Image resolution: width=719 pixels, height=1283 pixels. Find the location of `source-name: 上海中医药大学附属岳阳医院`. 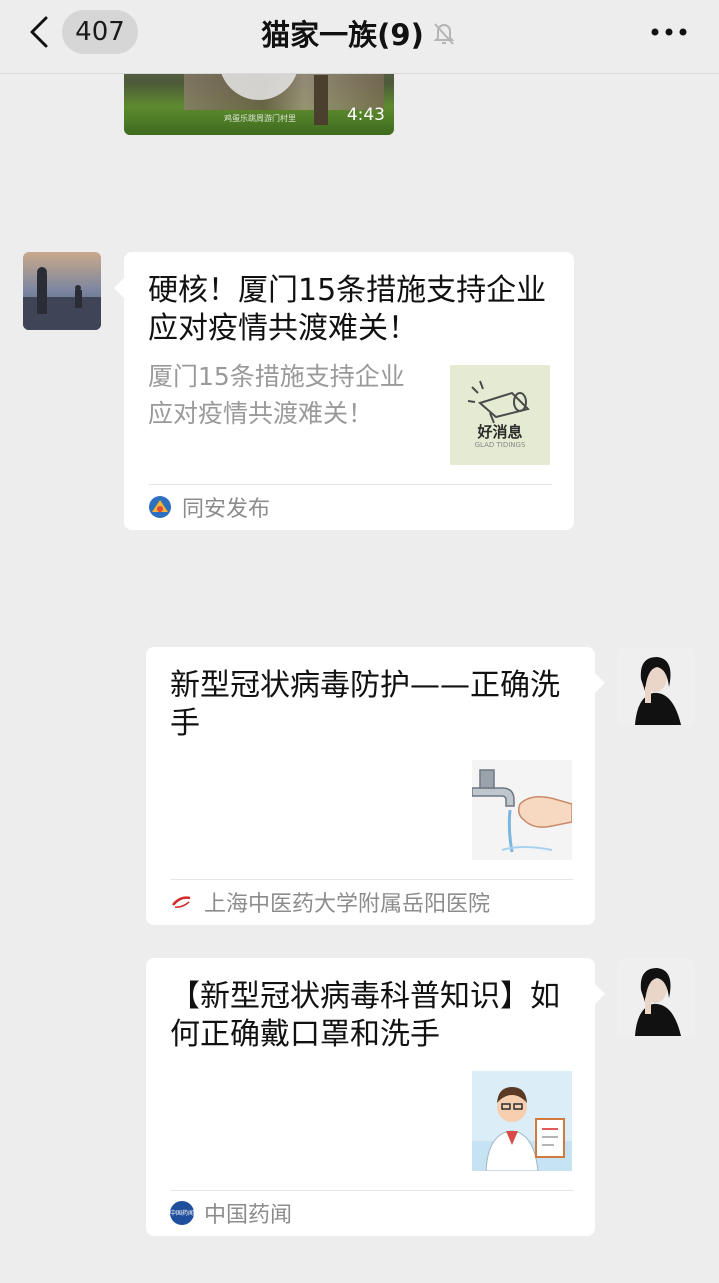

source-name: 上海中医药大学附属岳阳医院 is located at coordinates (347, 904).